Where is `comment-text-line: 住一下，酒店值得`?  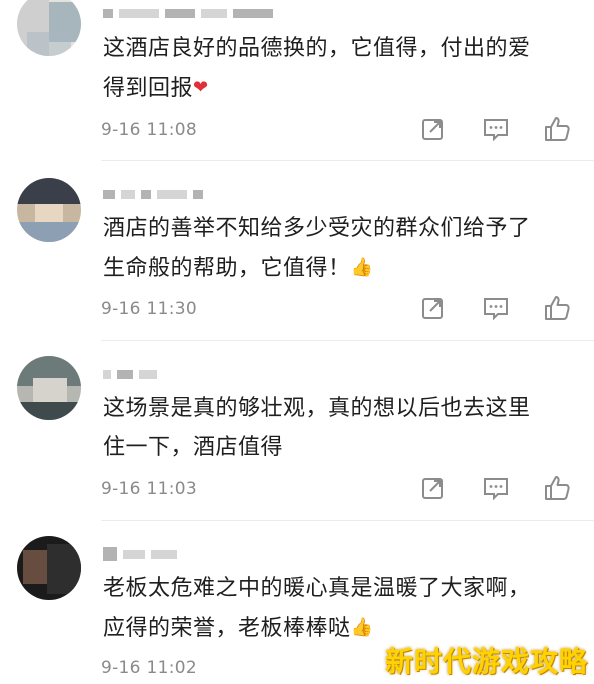 comment-text-line: 住一下，酒店值得 is located at coordinates (193, 447).